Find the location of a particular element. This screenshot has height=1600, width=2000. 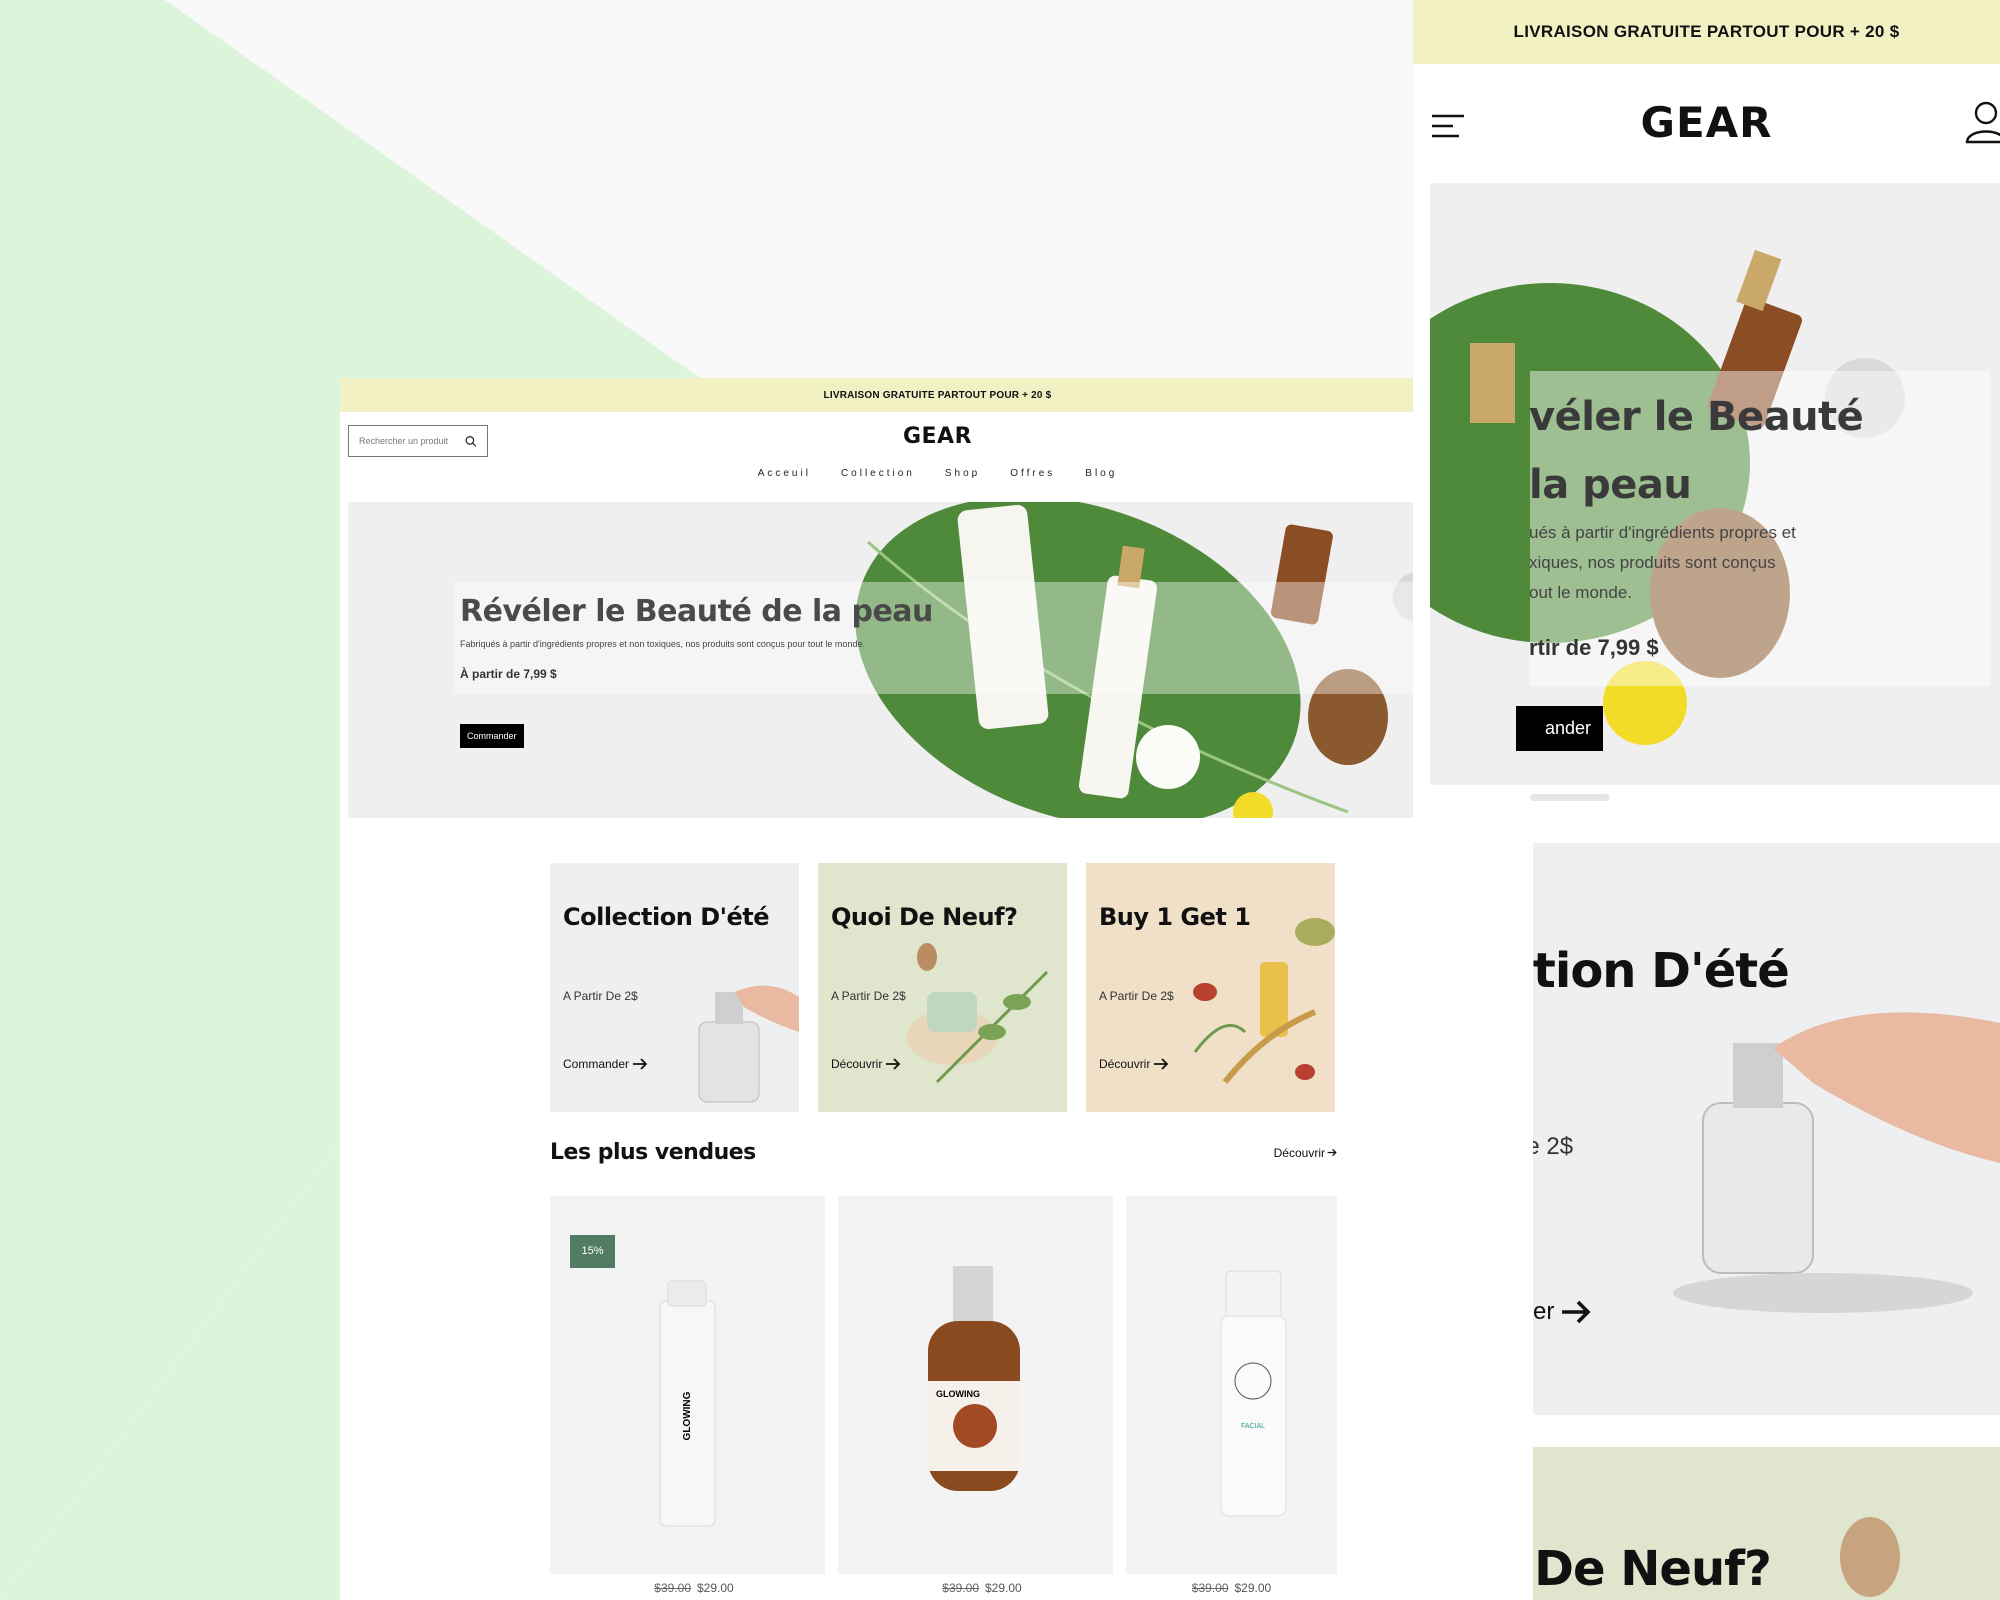

card-title: Quoi De Neuf? is located at coordinates (924, 917).